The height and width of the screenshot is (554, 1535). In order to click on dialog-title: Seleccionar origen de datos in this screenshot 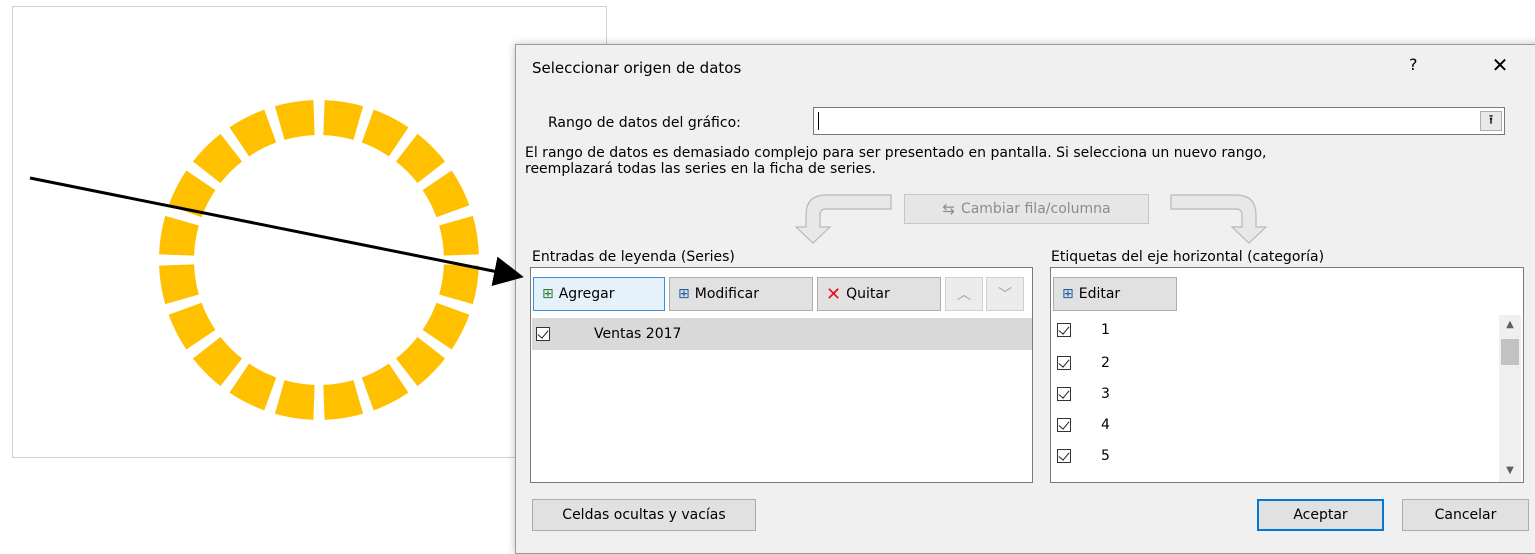, I will do `click(637, 68)`.